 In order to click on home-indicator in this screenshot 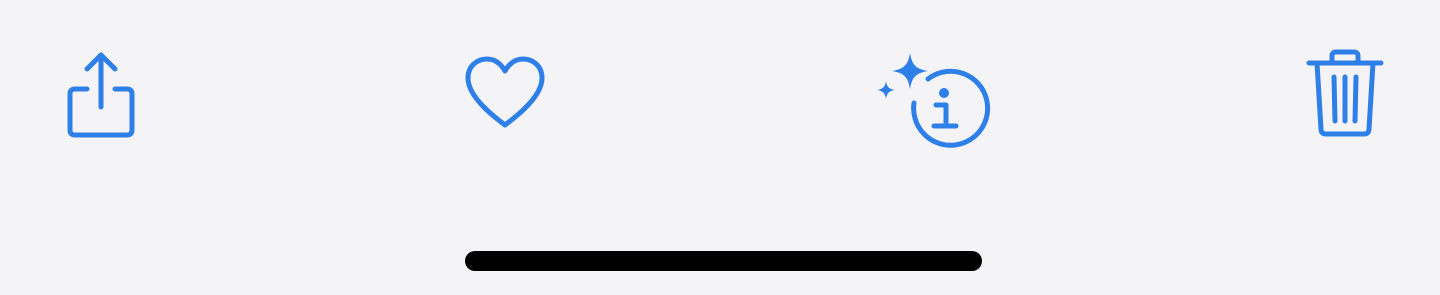, I will do `click(723, 261)`.